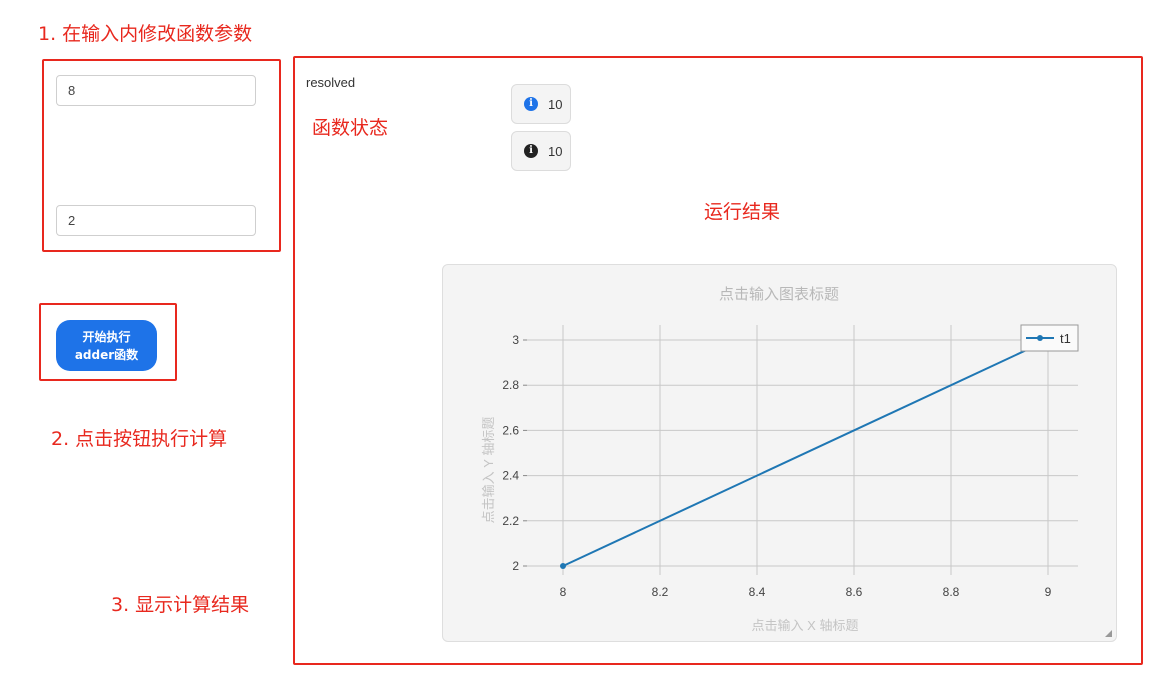 The image size is (1170, 685). What do you see at coordinates (331, 82) in the screenshot?
I see `function-status-text: resolved` at bounding box center [331, 82].